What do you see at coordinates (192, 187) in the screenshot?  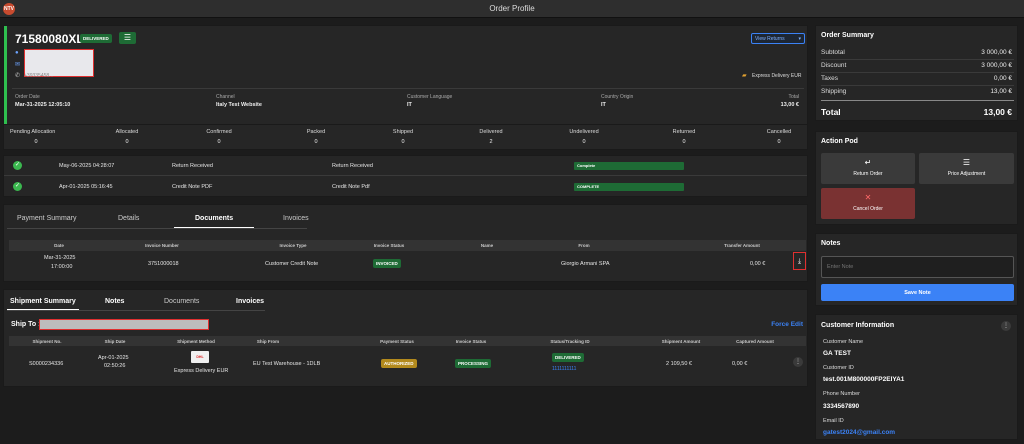 I see `timeline-event: Credit Note PDF` at bounding box center [192, 187].